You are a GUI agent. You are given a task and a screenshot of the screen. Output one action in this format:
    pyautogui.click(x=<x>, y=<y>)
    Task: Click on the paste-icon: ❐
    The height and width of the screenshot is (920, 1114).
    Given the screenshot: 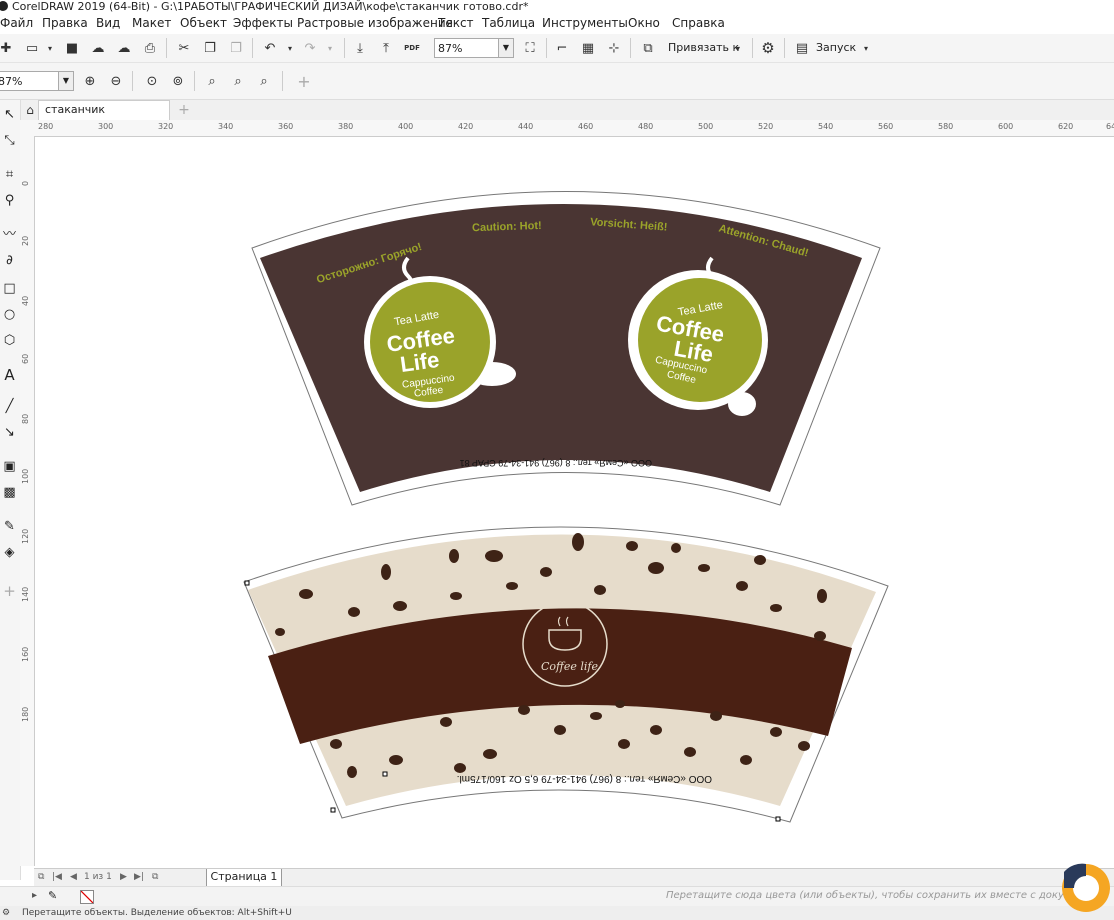 What is the action you would take?
    pyautogui.click(x=236, y=48)
    